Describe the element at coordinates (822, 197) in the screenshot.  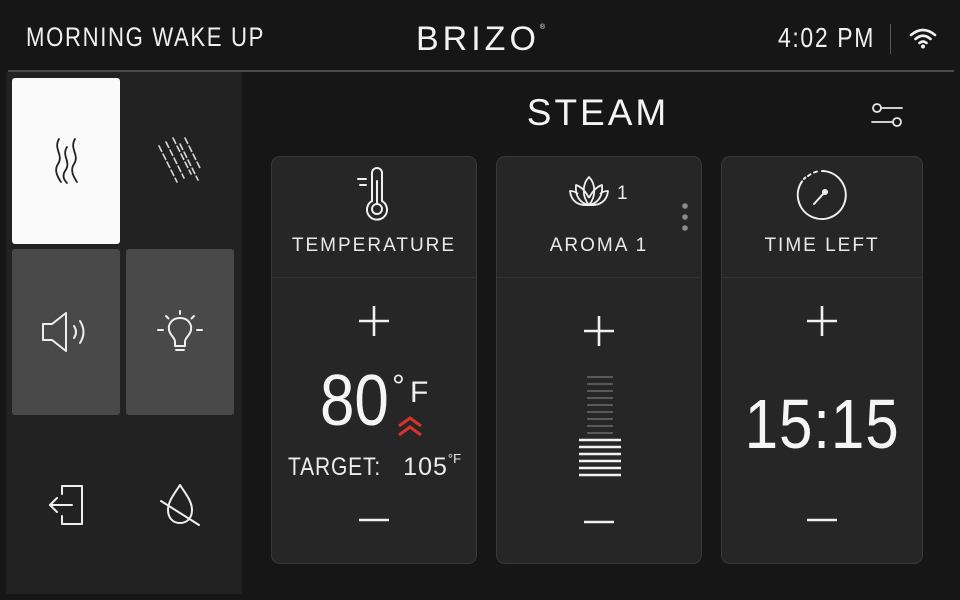
I see `timer-icon` at that location.